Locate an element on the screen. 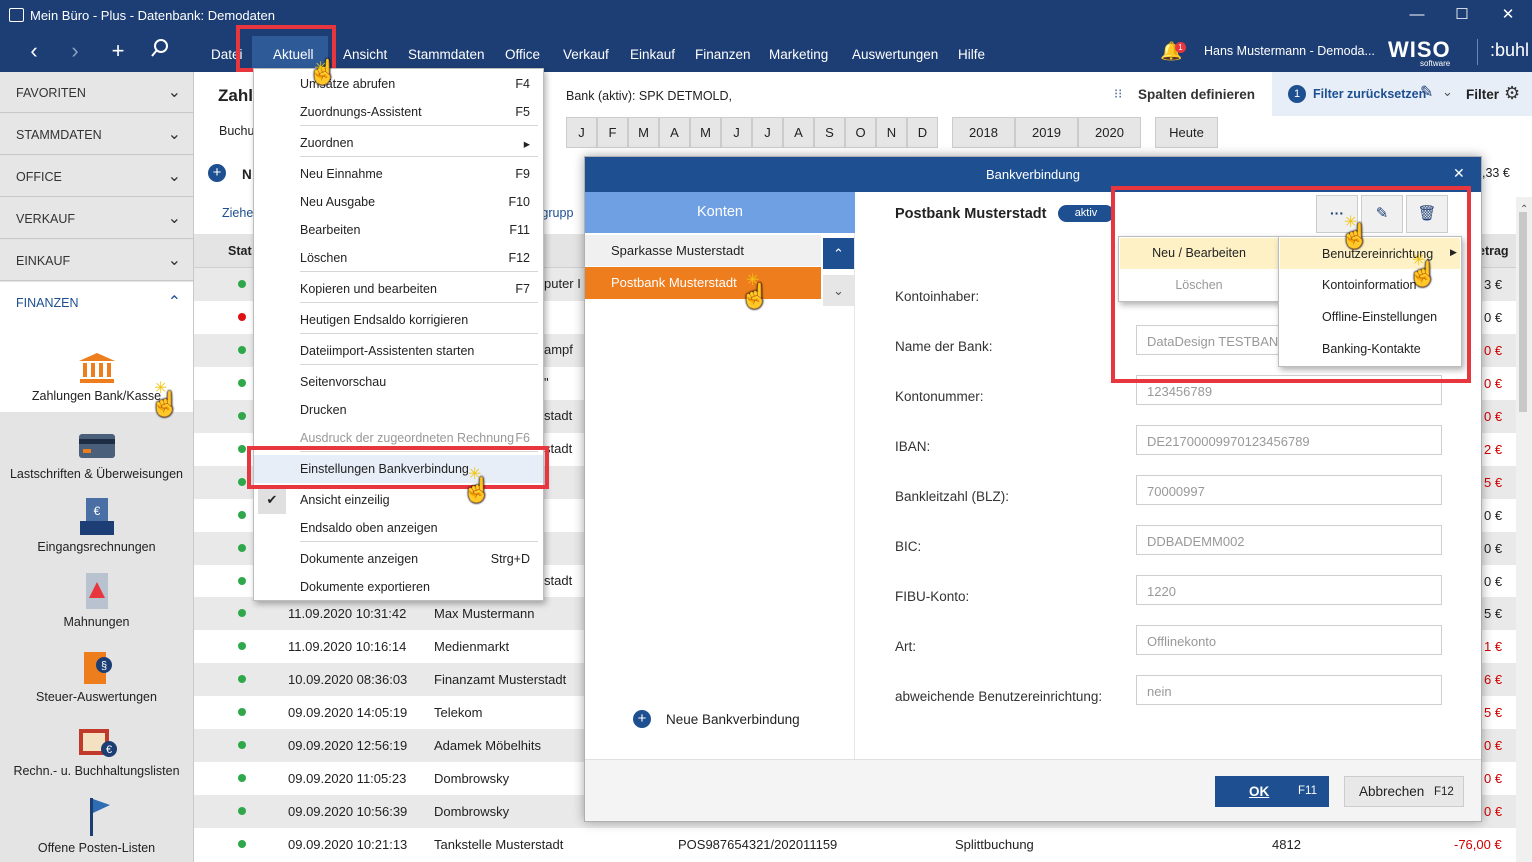 Image resolution: width=1532 pixels, height=862 pixels. back-icon: ‹ is located at coordinates (34, 51).